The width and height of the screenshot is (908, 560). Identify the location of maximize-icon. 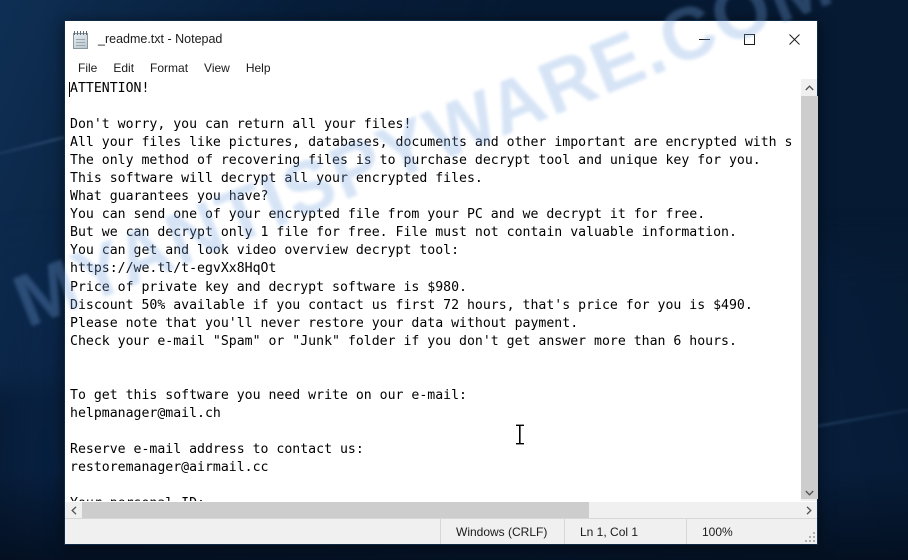
(749, 39).